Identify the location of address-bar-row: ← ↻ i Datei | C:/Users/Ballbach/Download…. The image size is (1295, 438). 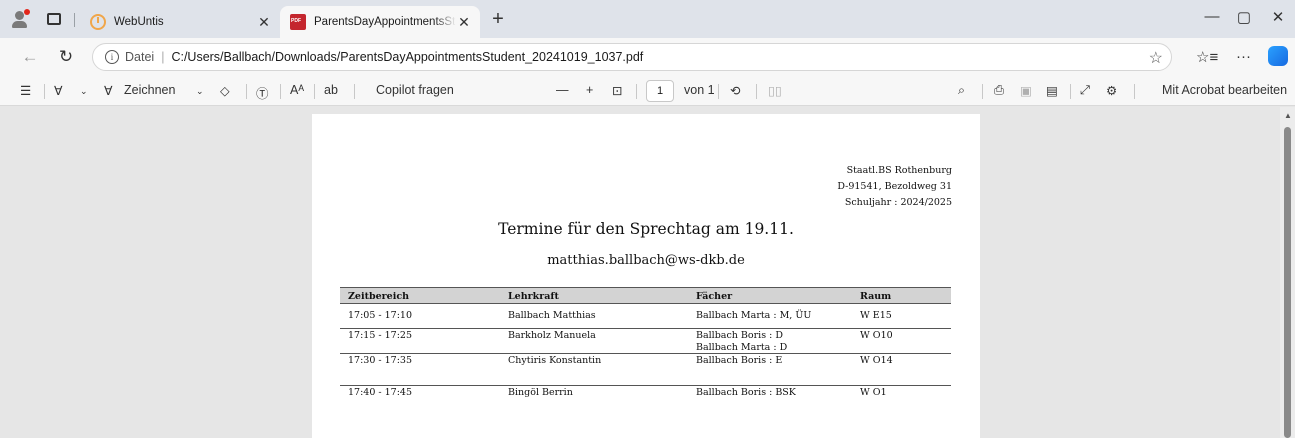
(647, 57).